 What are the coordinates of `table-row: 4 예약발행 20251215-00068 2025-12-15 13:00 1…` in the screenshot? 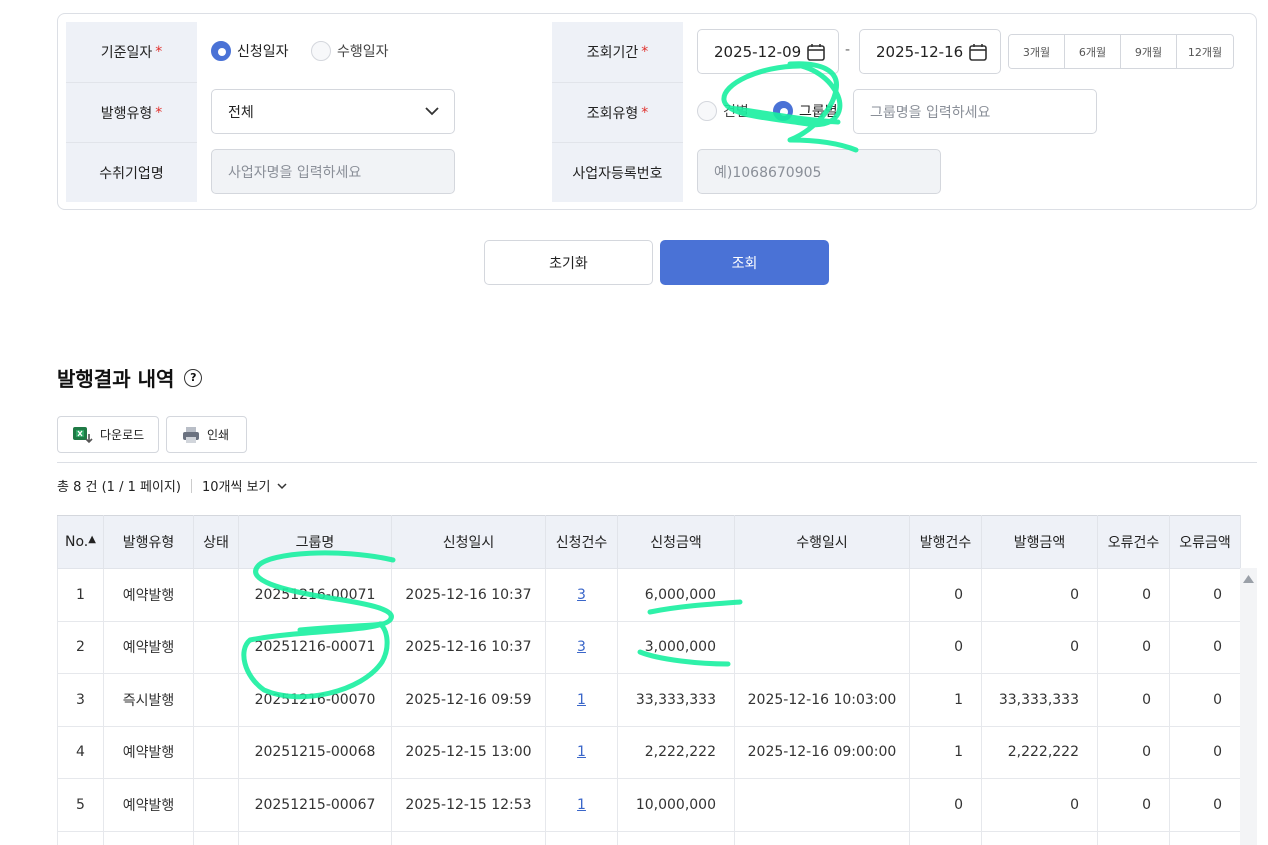 It's located at (649, 752).